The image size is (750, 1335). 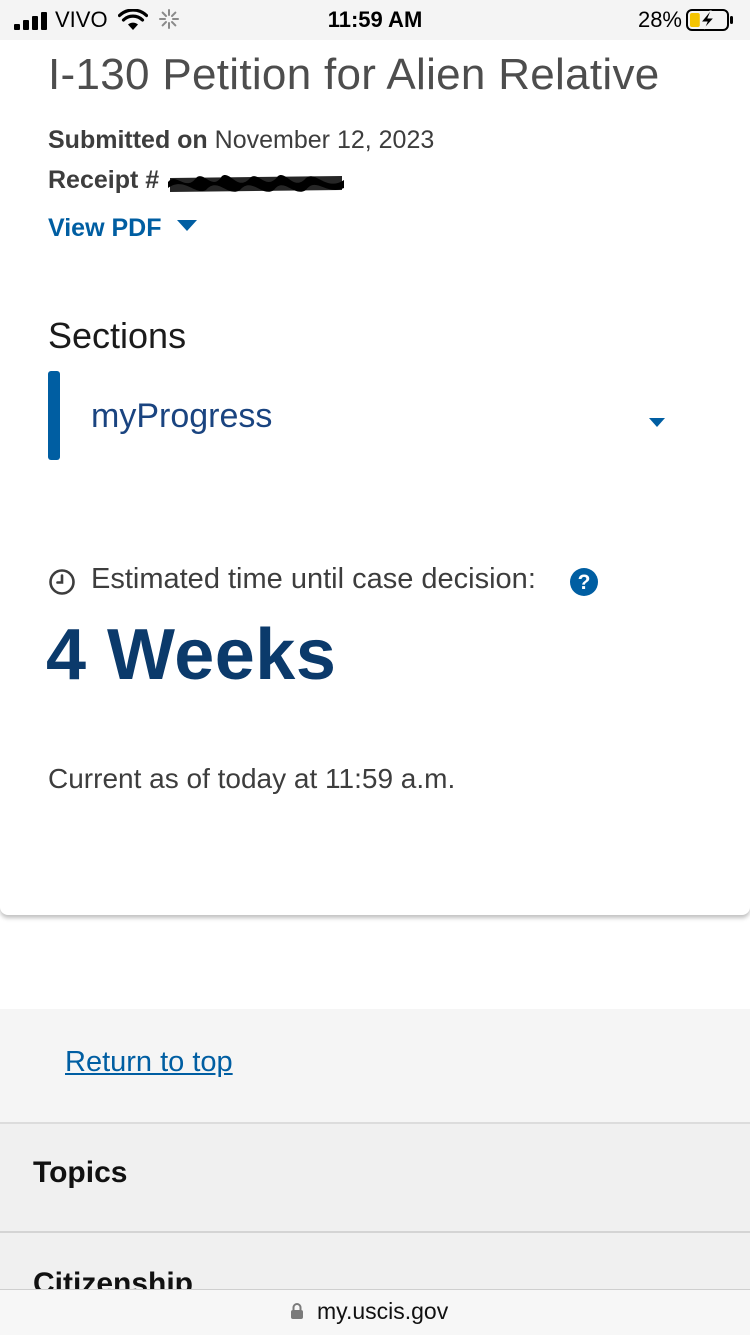 What do you see at coordinates (659, 19) in the screenshot?
I see `battery-percent: 28%` at bounding box center [659, 19].